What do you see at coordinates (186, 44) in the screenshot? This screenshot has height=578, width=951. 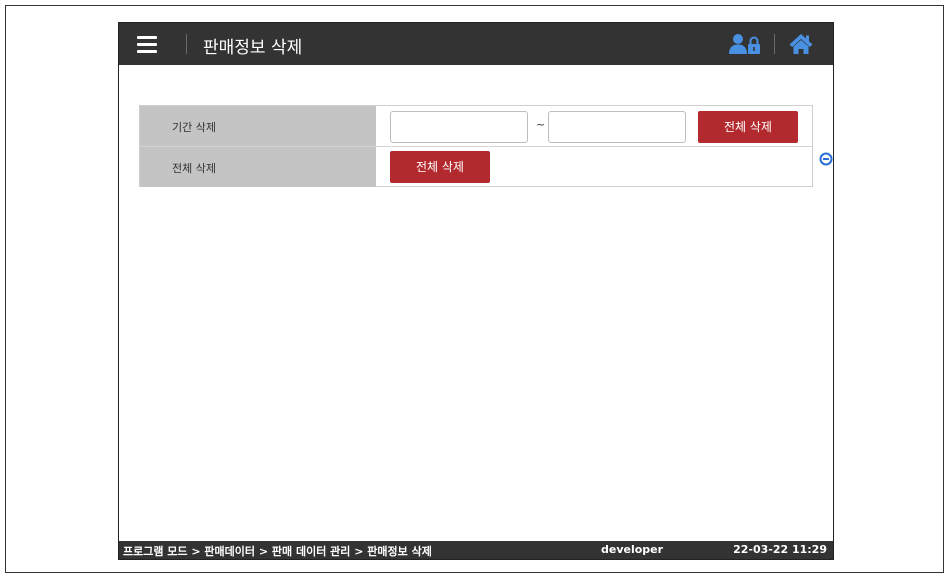 I see `header-divider` at bounding box center [186, 44].